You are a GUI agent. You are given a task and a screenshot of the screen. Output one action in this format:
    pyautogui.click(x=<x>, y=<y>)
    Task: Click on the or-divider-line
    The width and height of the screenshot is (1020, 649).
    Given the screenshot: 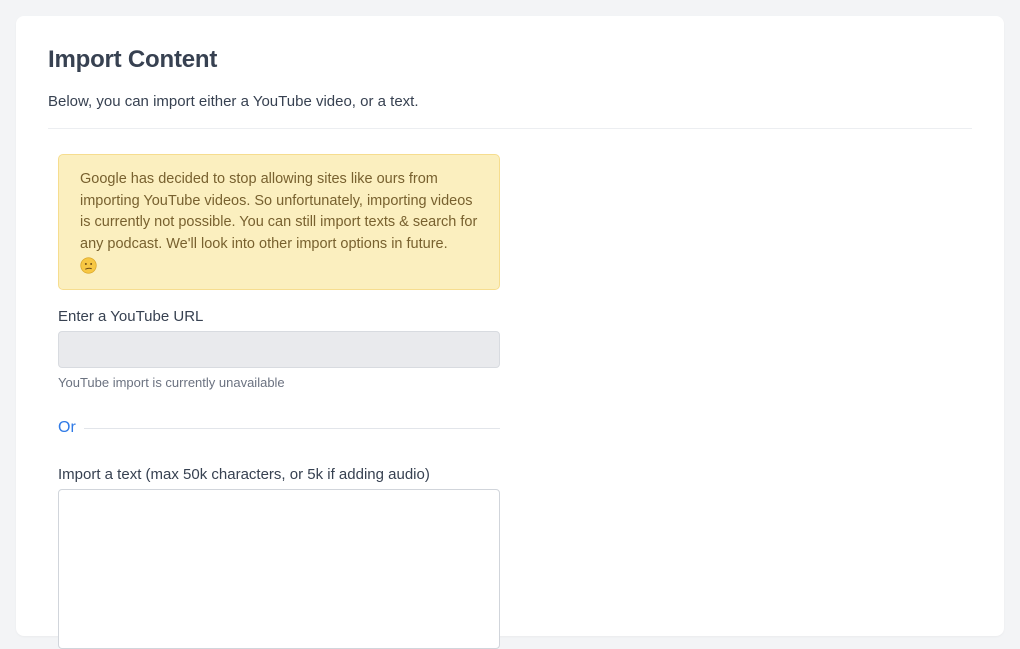 What is the action you would take?
    pyautogui.click(x=292, y=428)
    